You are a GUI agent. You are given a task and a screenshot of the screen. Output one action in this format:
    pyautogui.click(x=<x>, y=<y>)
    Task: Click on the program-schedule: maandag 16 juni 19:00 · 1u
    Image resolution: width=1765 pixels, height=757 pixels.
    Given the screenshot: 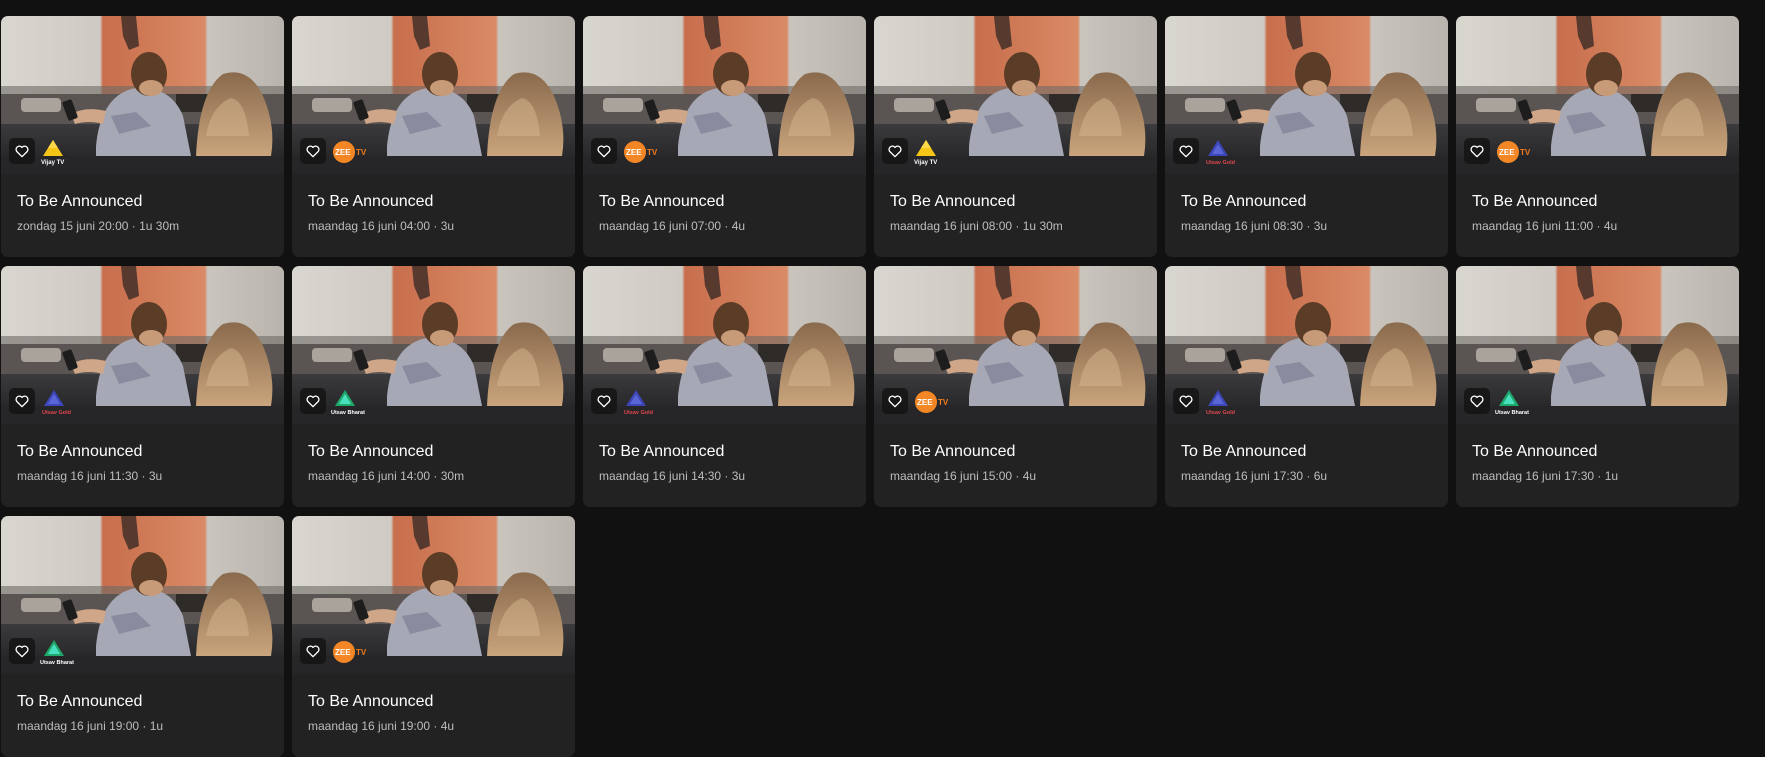 What is the action you would take?
    pyautogui.click(x=90, y=726)
    